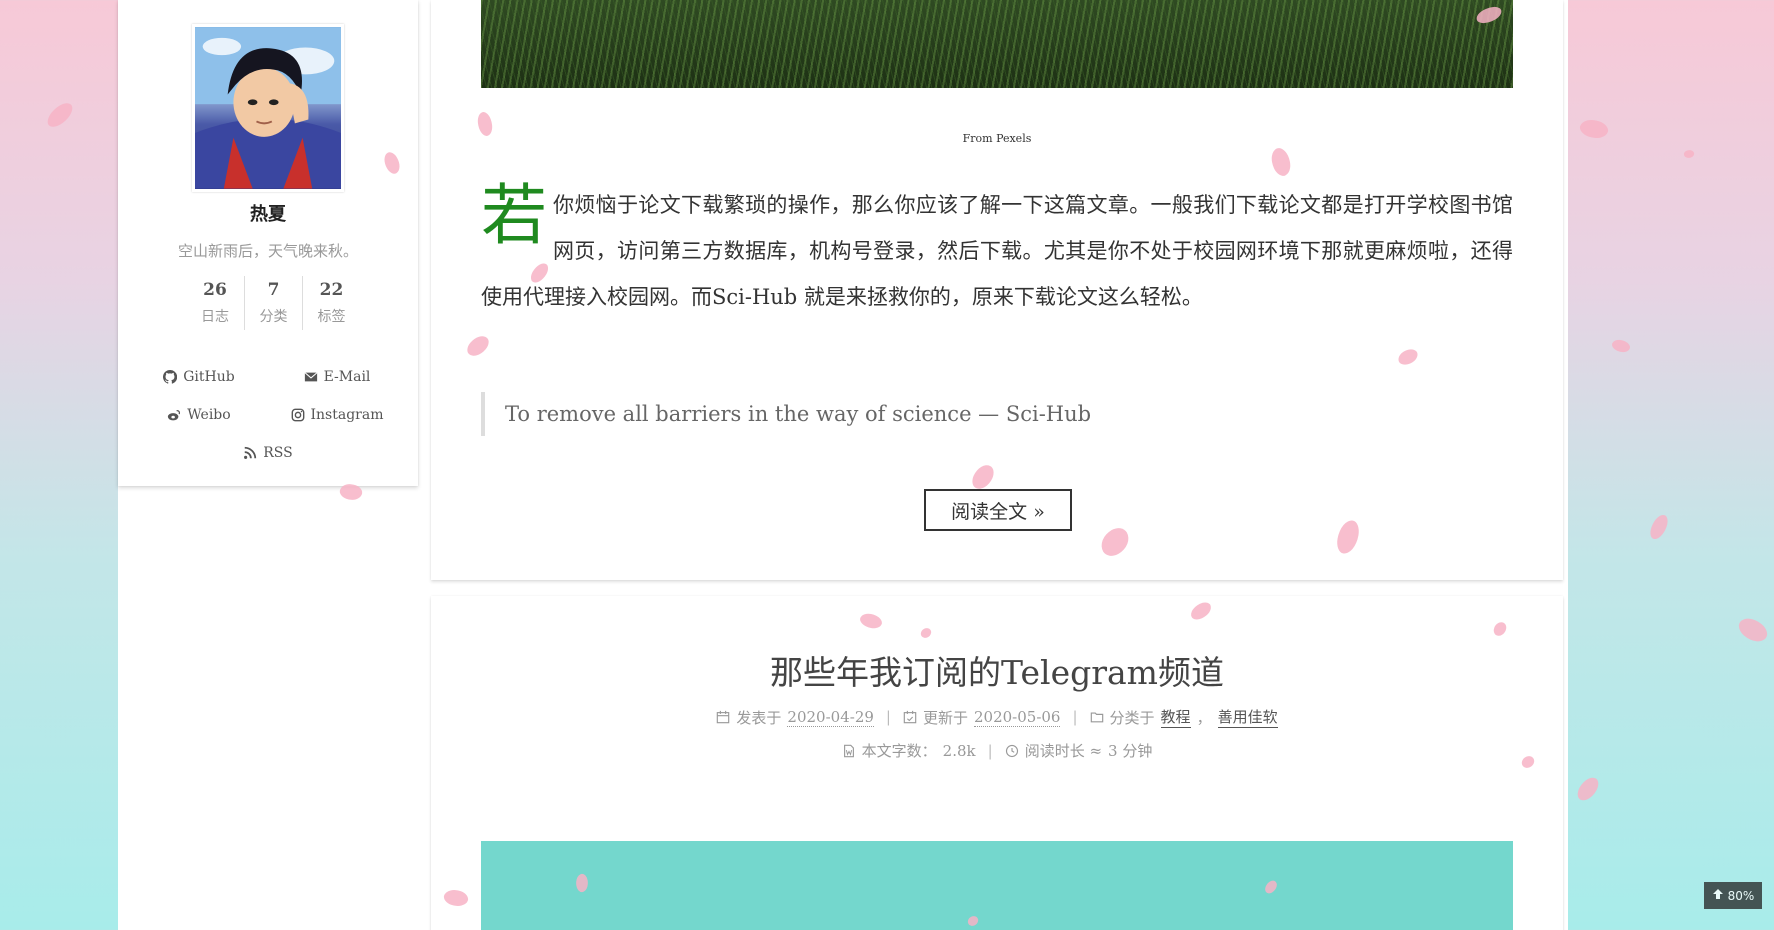 The image size is (1774, 930). I want to click on site-author-name: 热夏, so click(268, 214).